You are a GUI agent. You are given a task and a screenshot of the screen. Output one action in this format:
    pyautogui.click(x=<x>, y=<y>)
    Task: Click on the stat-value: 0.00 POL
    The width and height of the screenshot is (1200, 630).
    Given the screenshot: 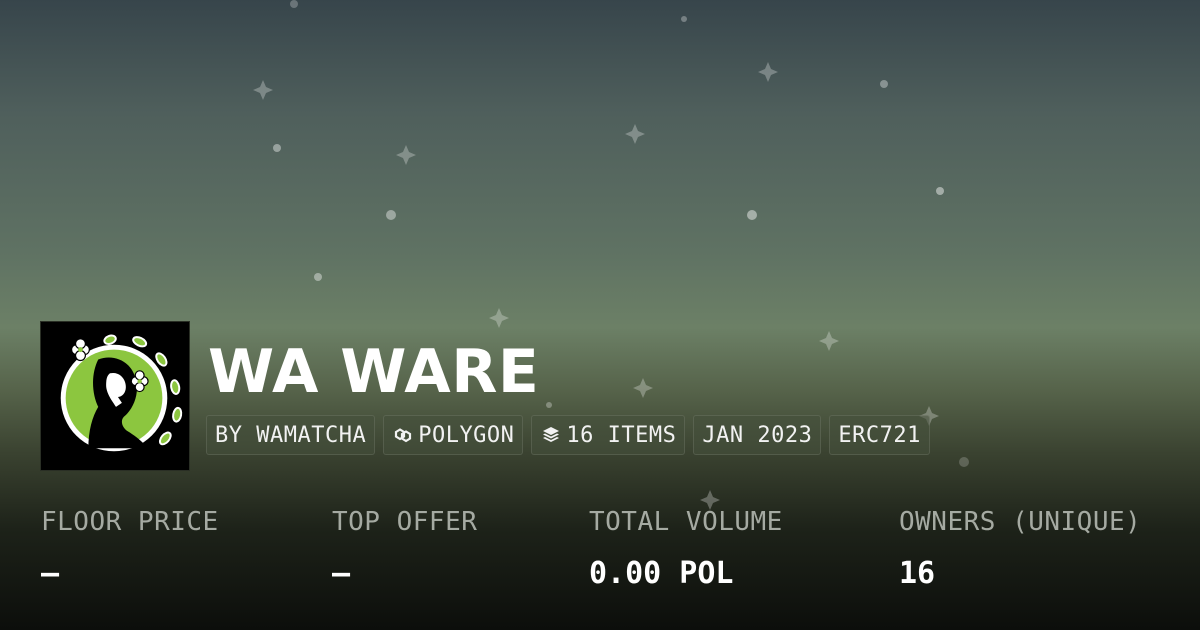 What is the action you would take?
    pyautogui.click(x=661, y=573)
    